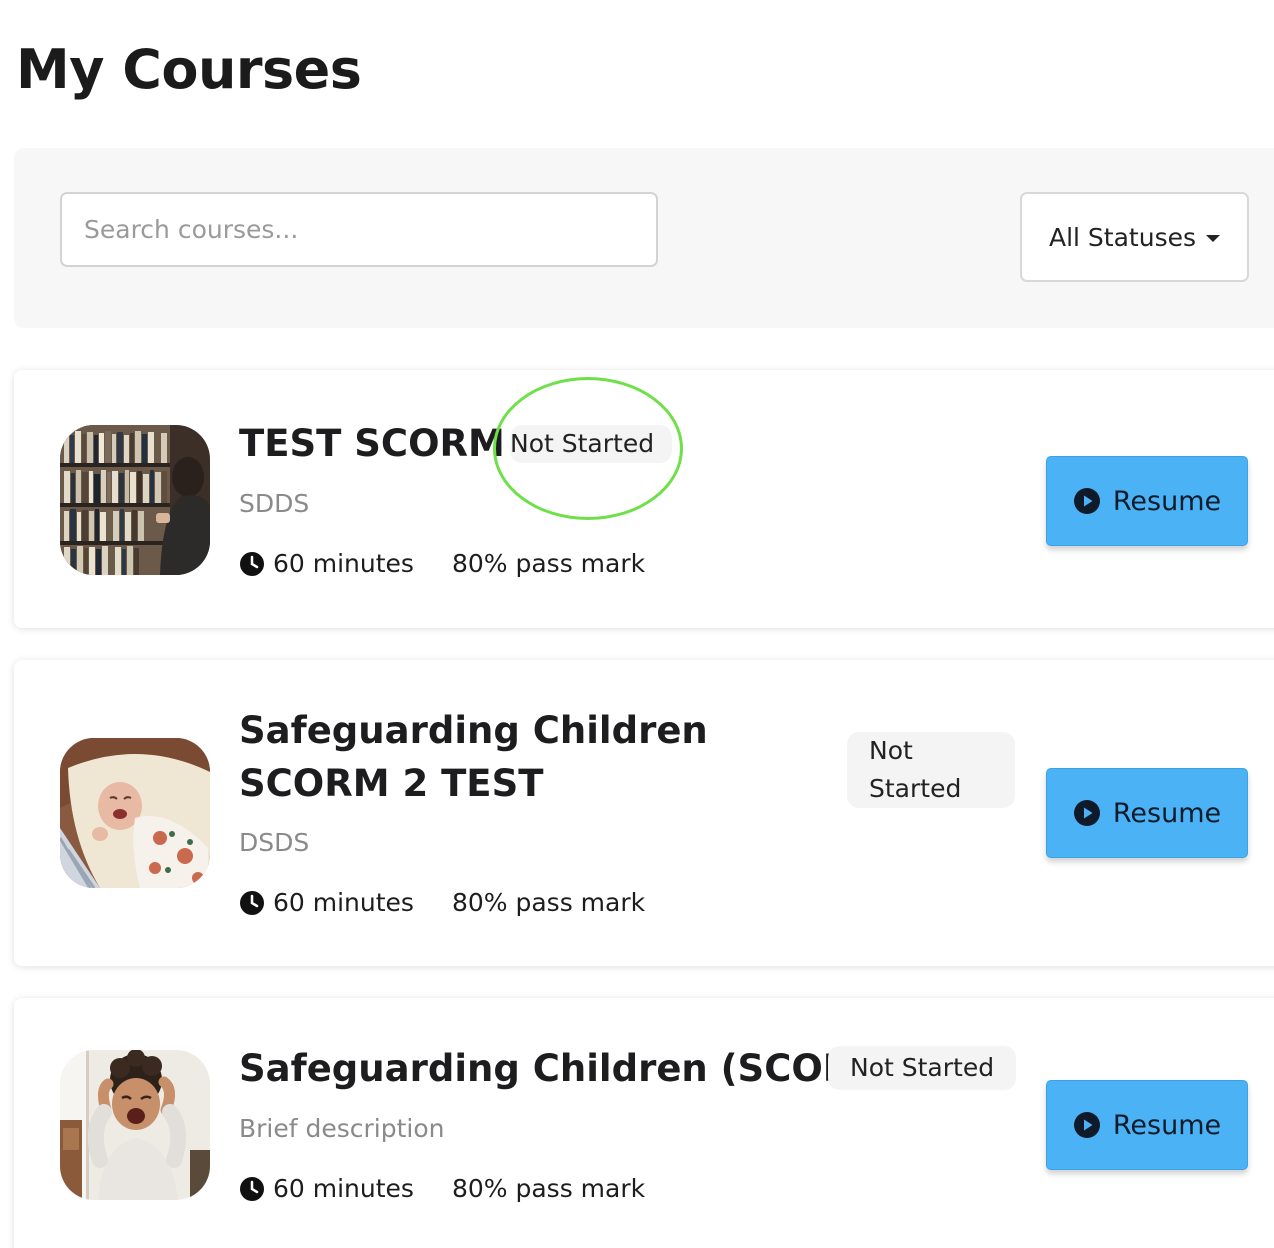  Describe the element at coordinates (274, 842) in the screenshot. I see `course-description: DSDS` at that location.